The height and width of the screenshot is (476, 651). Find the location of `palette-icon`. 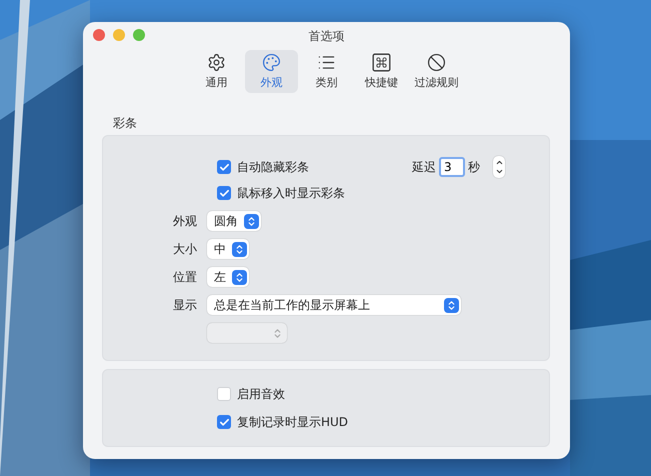

palette-icon is located at coordinates (271, 62).